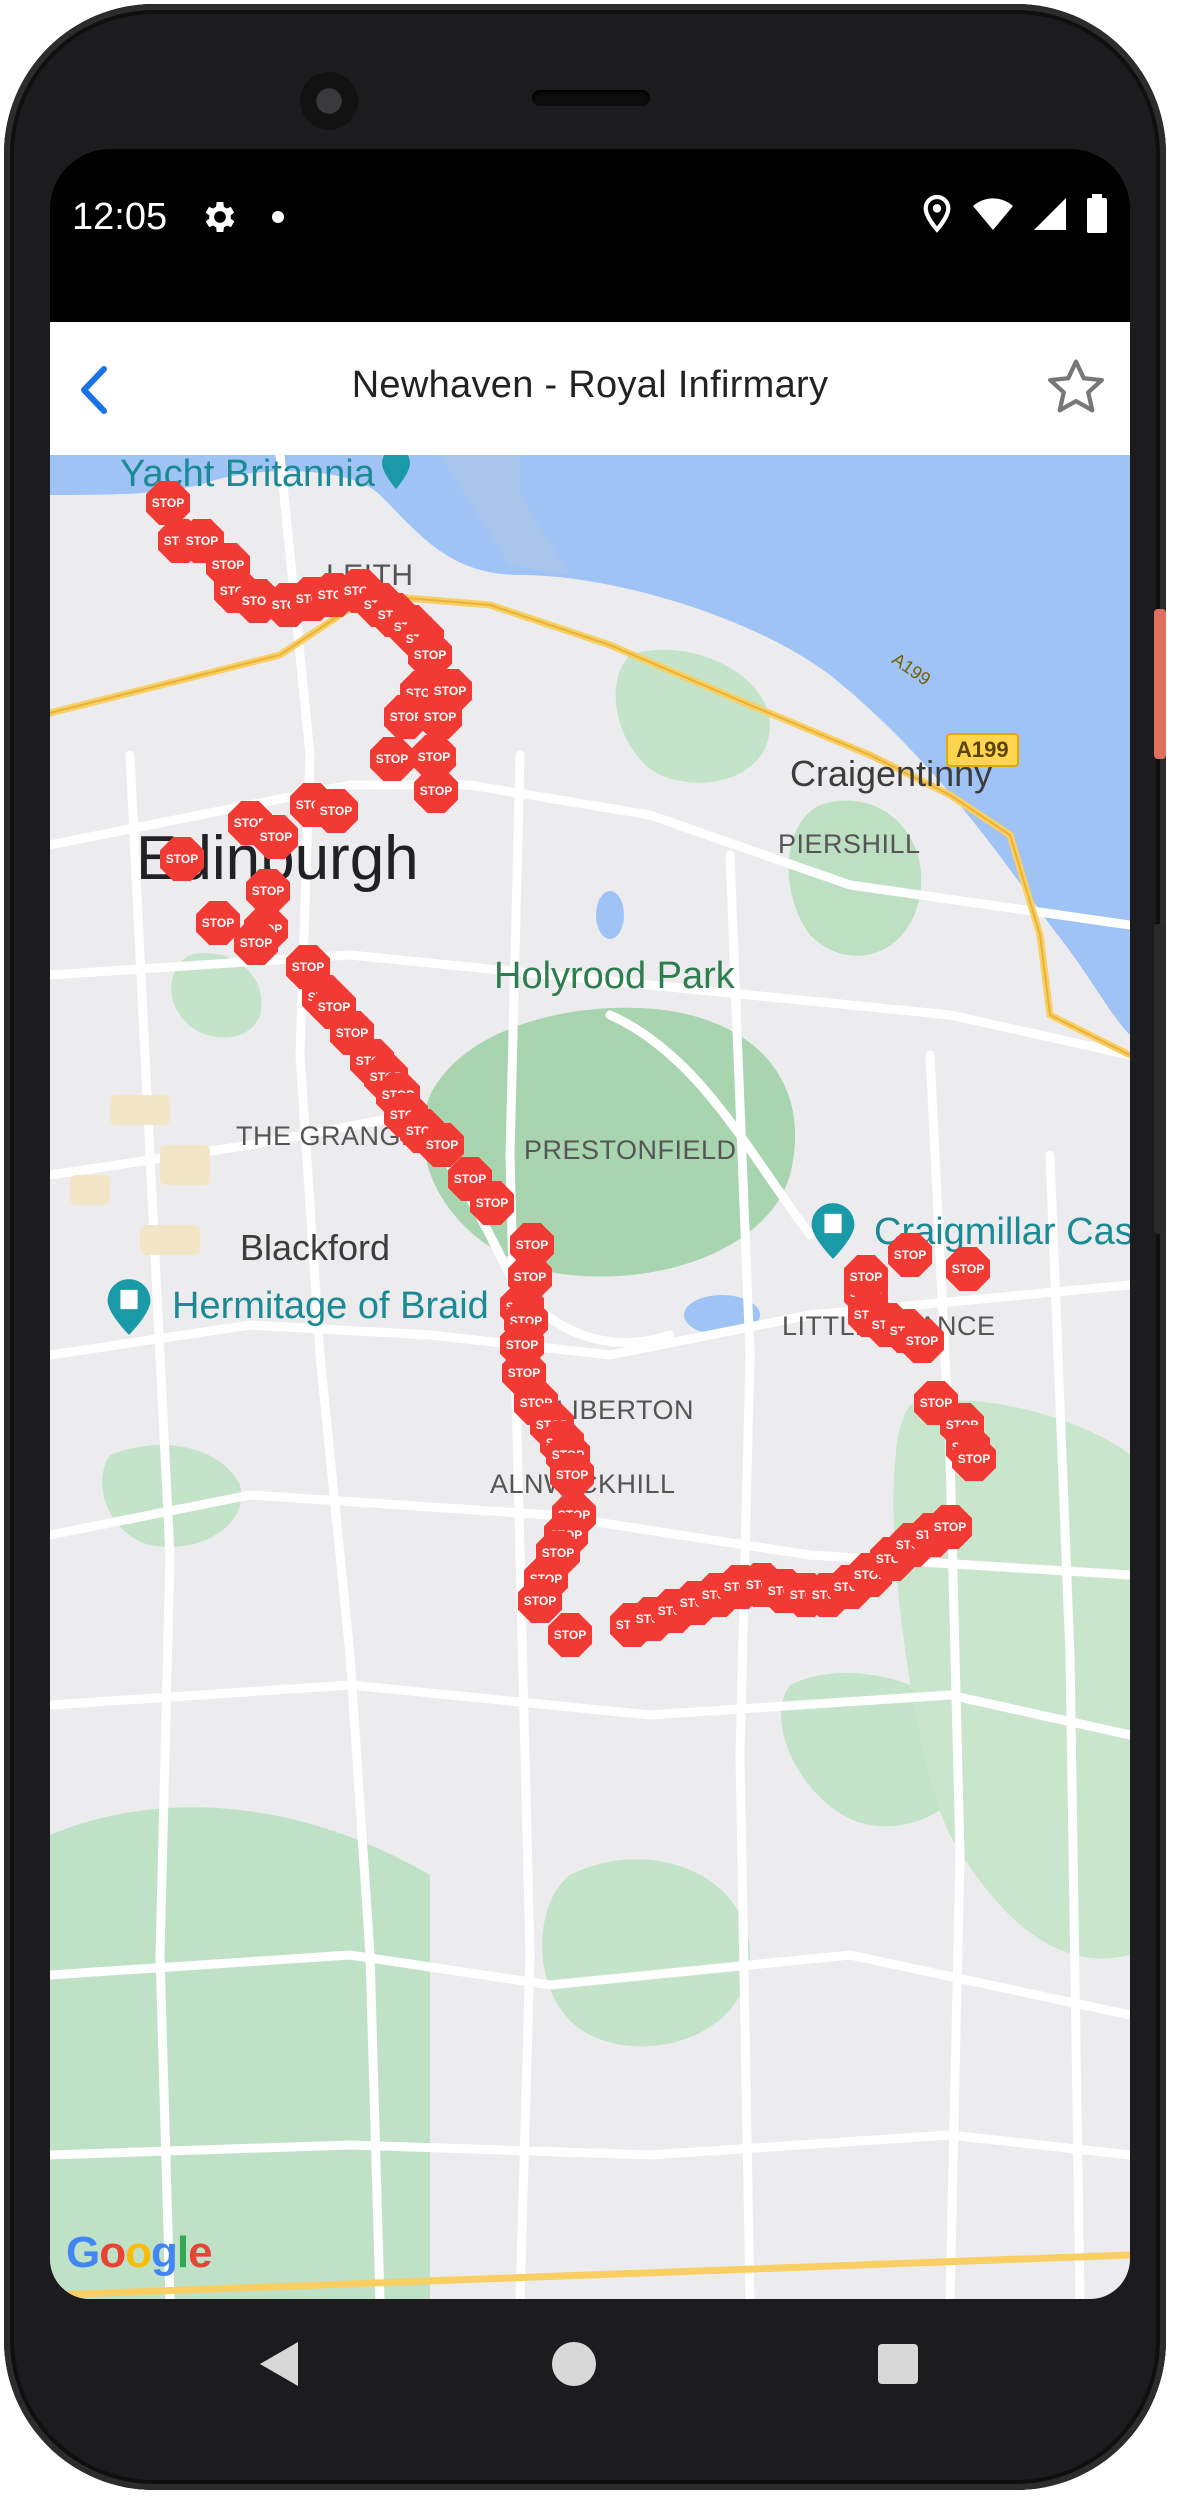 Image resolution: width=1178 pixels, height=2498 pixels. I want to click on navigation-bar, so click(590, 2380).